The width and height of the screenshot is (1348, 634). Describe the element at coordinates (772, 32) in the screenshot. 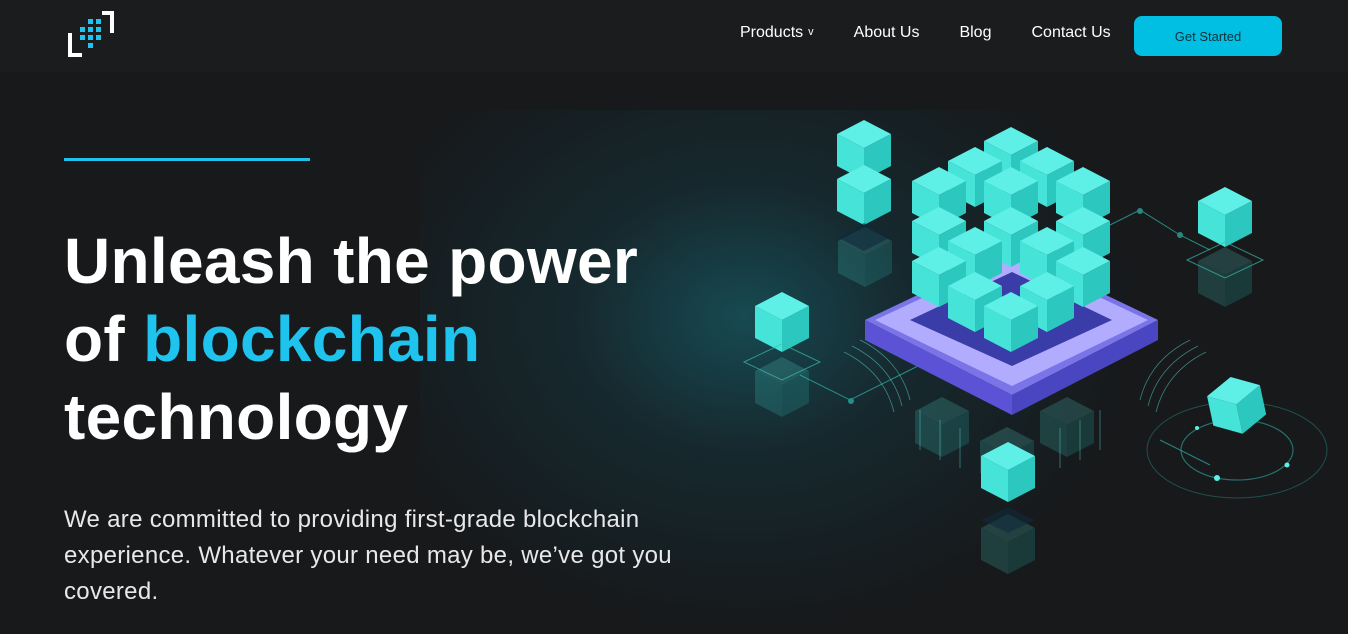

I see `nav-products-label: Products` at that location.